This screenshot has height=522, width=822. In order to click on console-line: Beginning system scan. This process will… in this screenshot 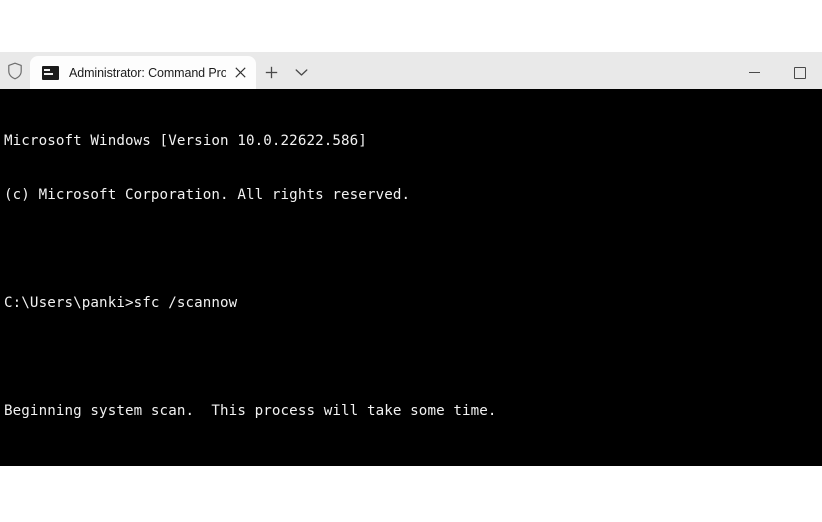, I will do `click(250, 411)`.